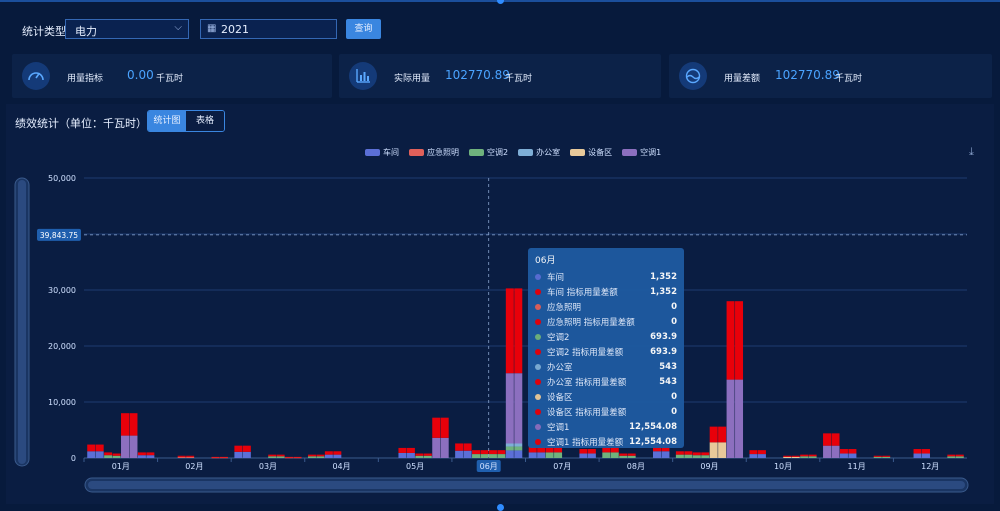  What do you see at coordinates (415, 466) in the screenshot?
I see `x-tick-label: 05月` at bounding box center [415, 466].